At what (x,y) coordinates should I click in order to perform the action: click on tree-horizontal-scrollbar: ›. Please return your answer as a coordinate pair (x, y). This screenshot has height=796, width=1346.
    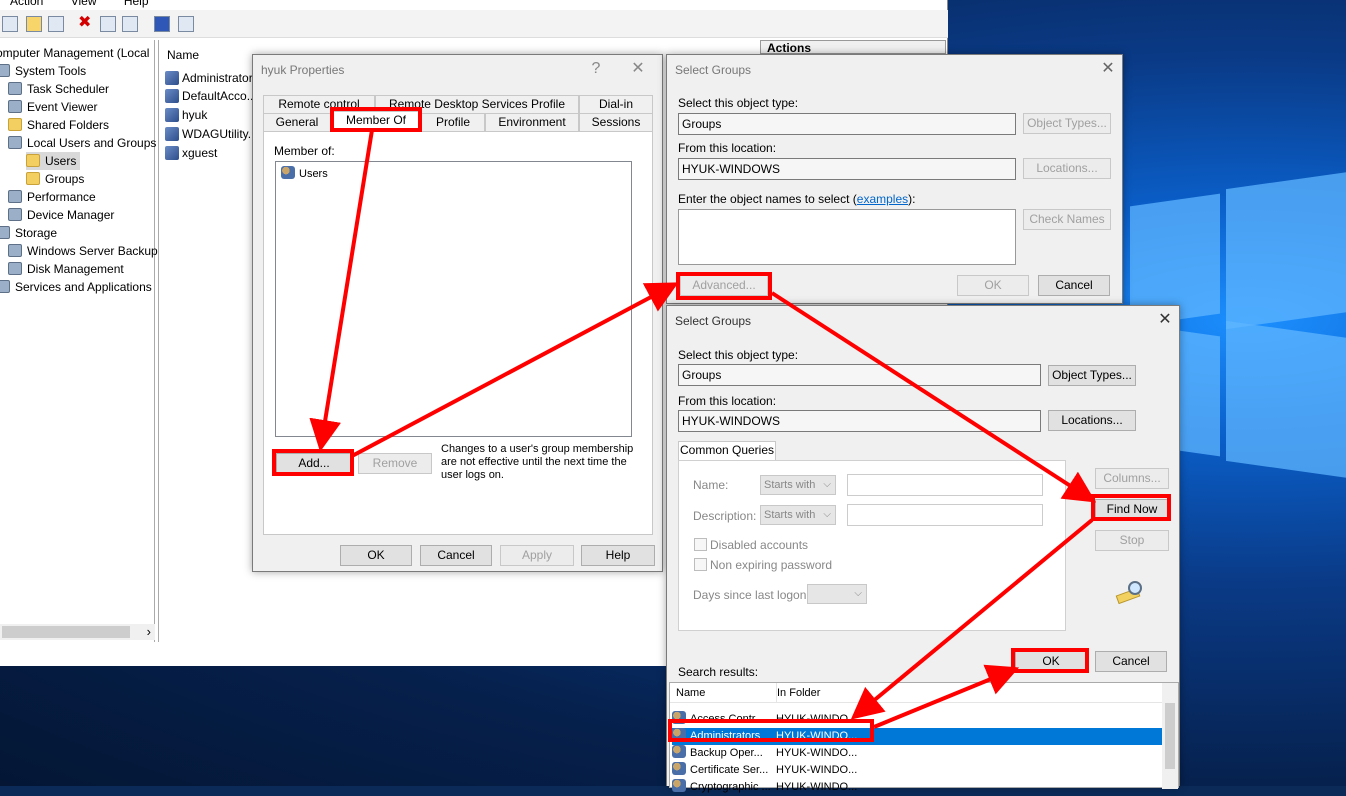
    Looking at the image, I should click on (77, 632).